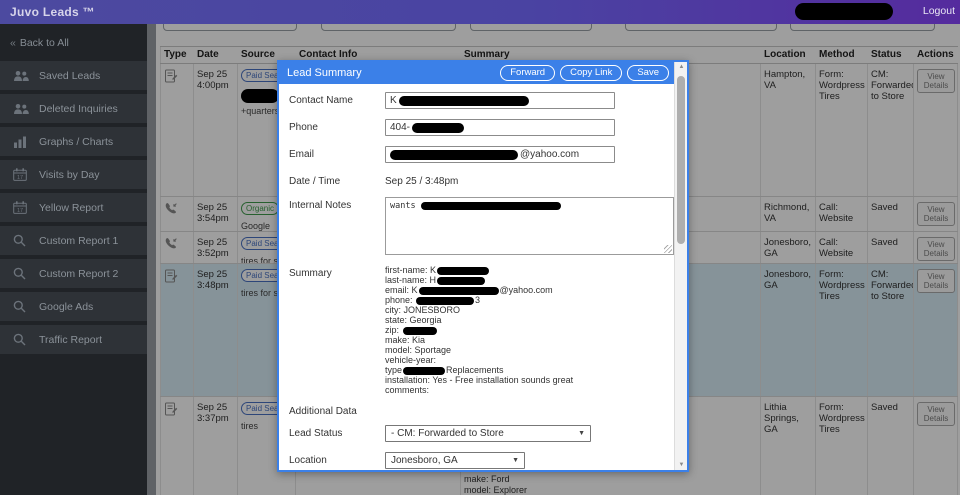 This screenshot has width=960, height=495. I want to click on resize-grip-icon, so click(668, 249).